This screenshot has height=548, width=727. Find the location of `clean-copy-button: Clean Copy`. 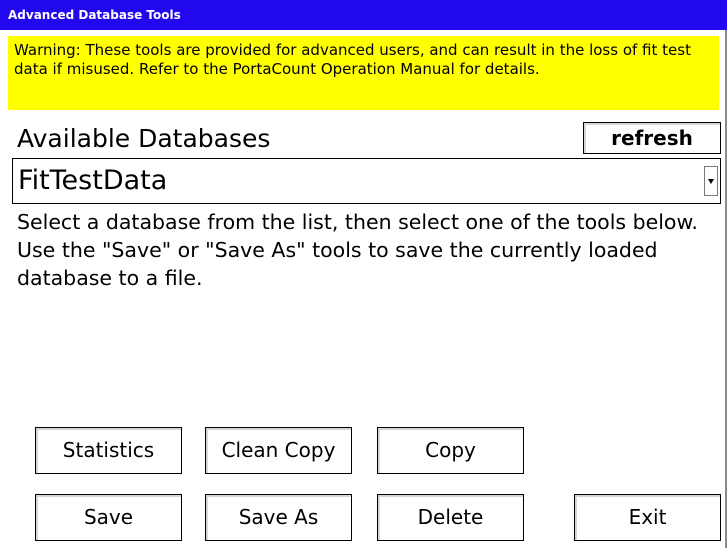

clean-copy-button: Clean Copy is located at coordinates (278, 450).